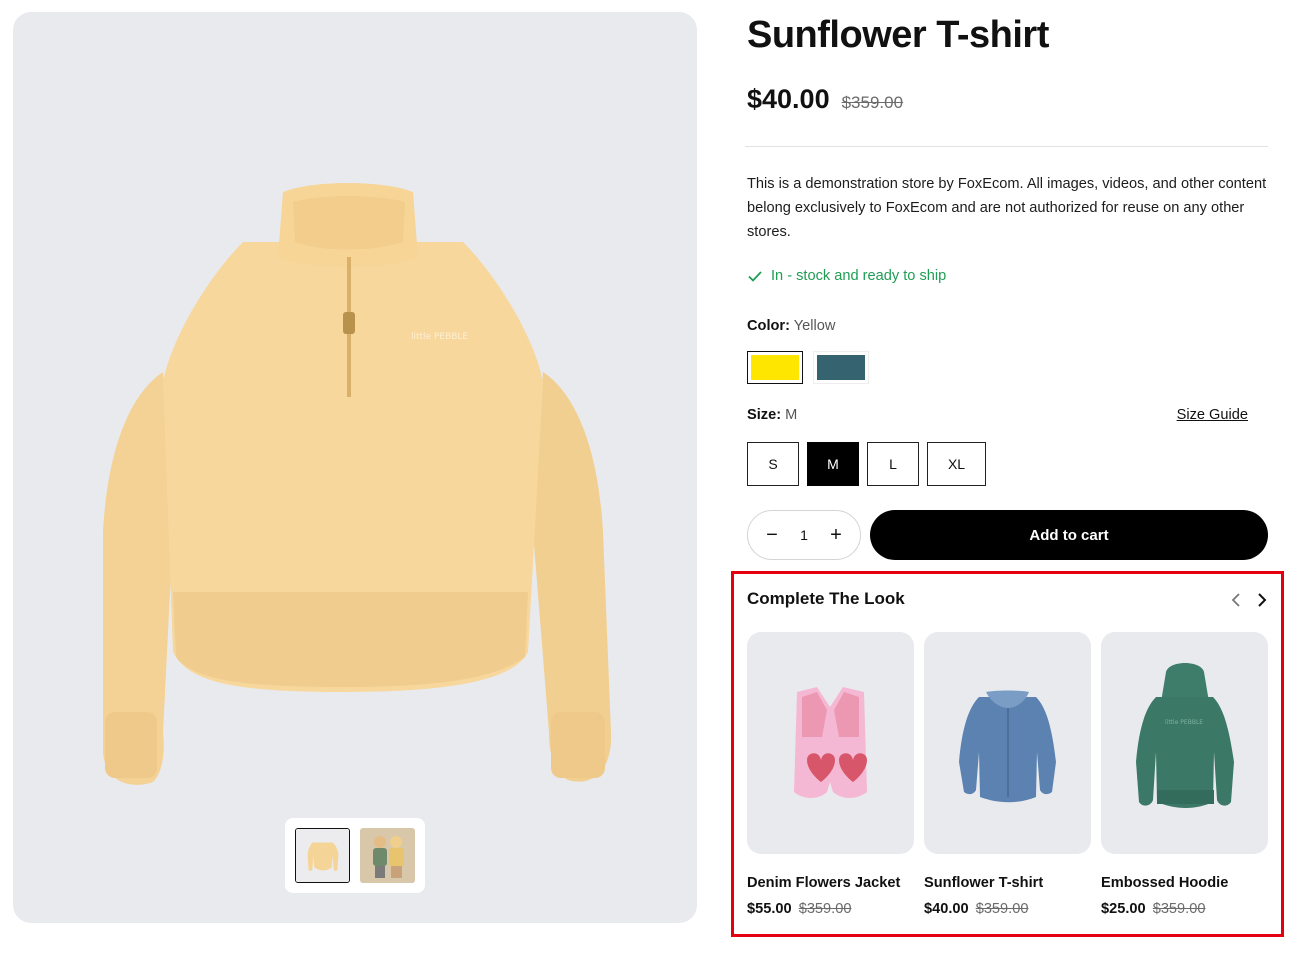 The width and height of the screenshot is (1289, 955). What do you see at coordinates (946, 909) in the screenshot?
I see `product-card-price: $40.00` at bounding box center [946, 909].